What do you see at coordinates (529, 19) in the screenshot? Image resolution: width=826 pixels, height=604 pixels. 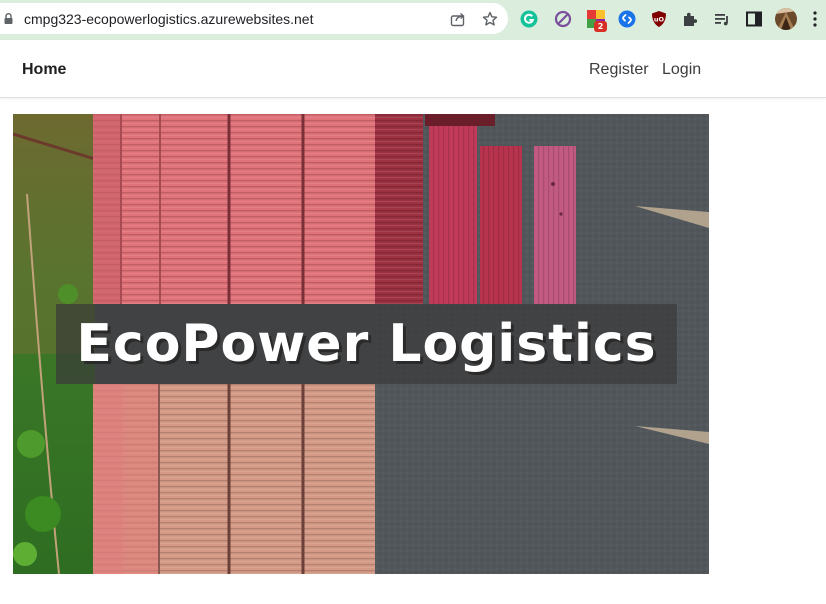 I see `grammarly-icon` at bounding box center [529, 19].